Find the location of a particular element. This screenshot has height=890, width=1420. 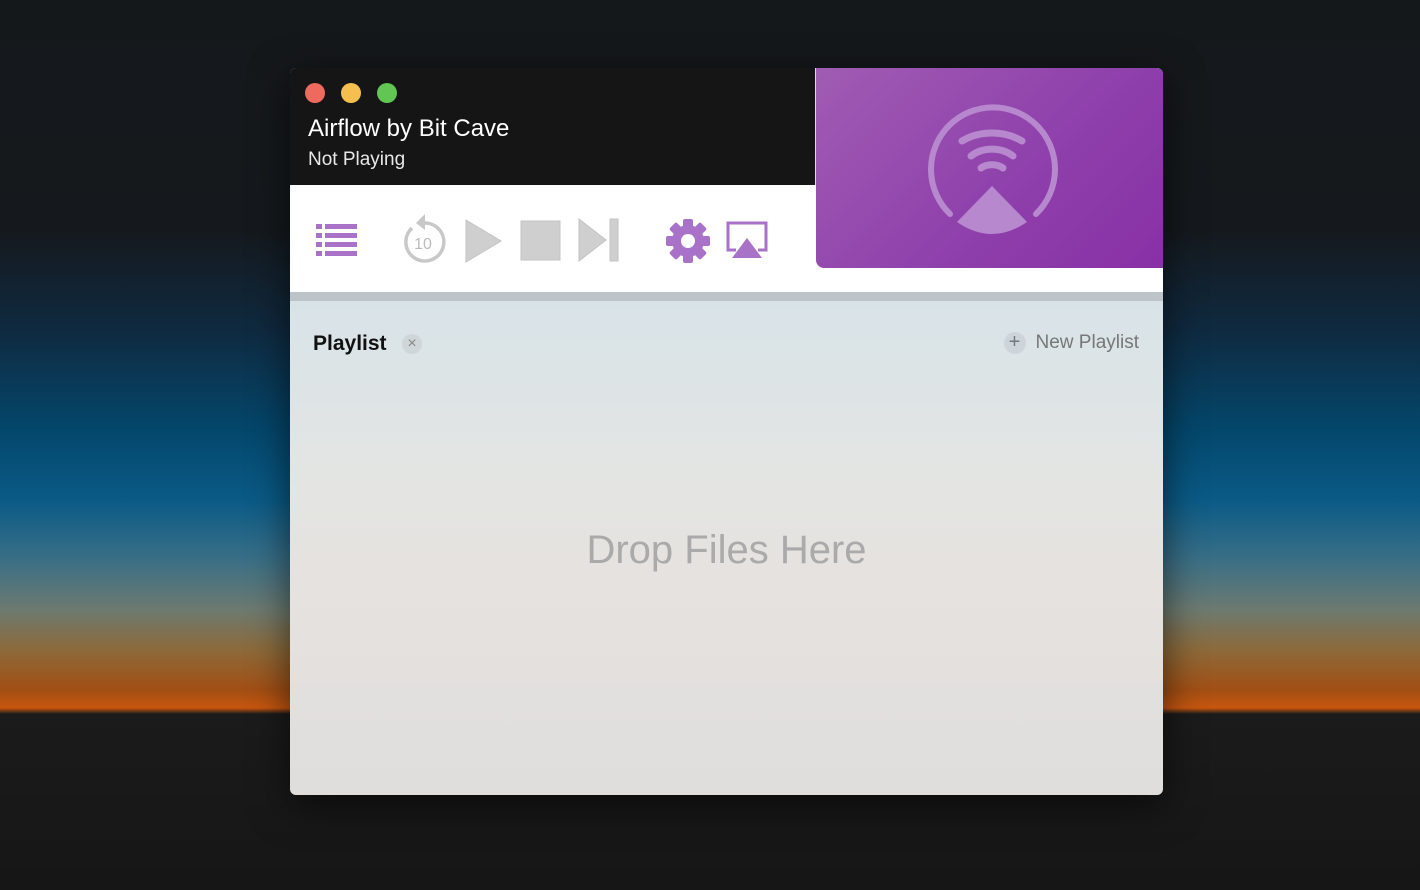

list-icon is located at coordinates (337, 240).